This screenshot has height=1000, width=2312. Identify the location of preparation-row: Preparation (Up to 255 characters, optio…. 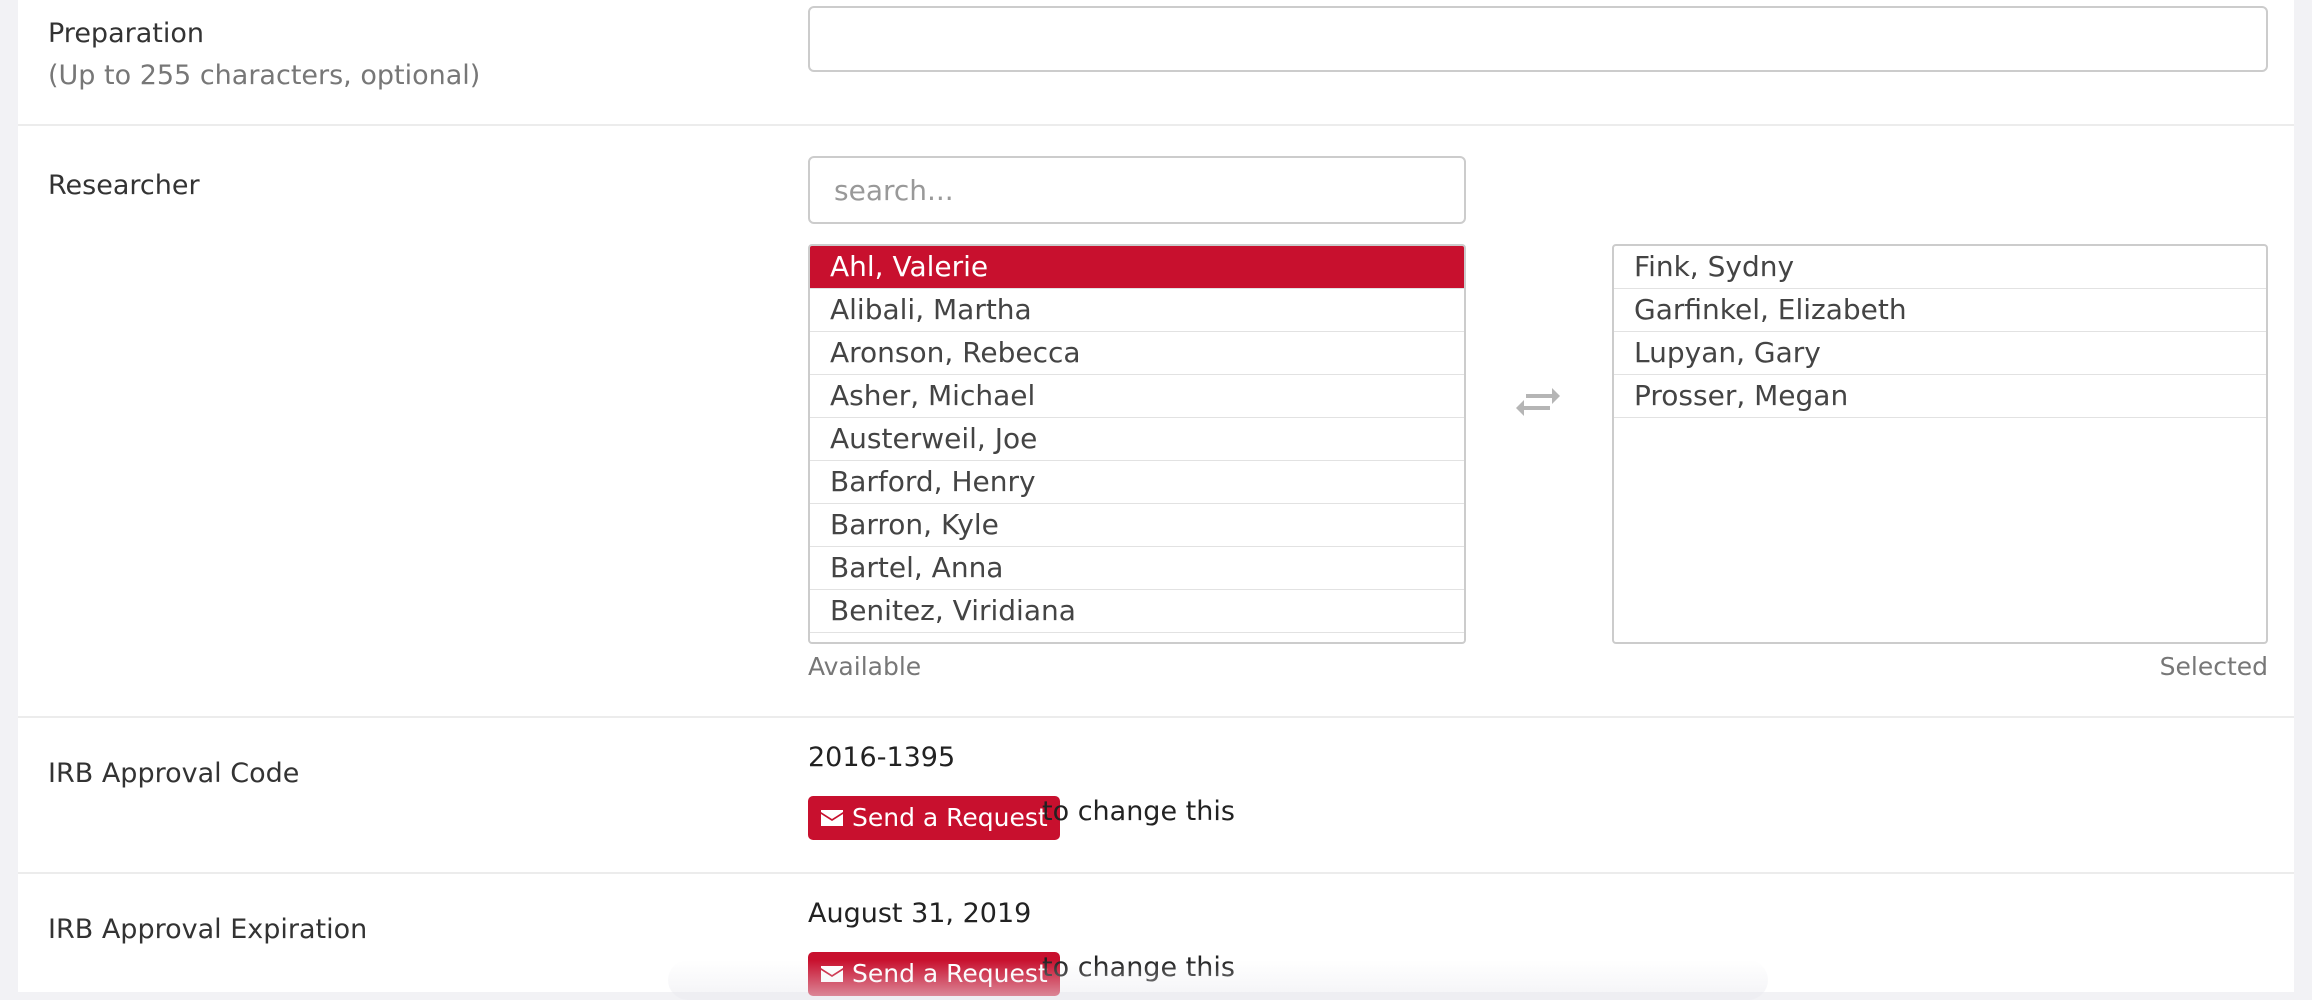
(1156, 63).